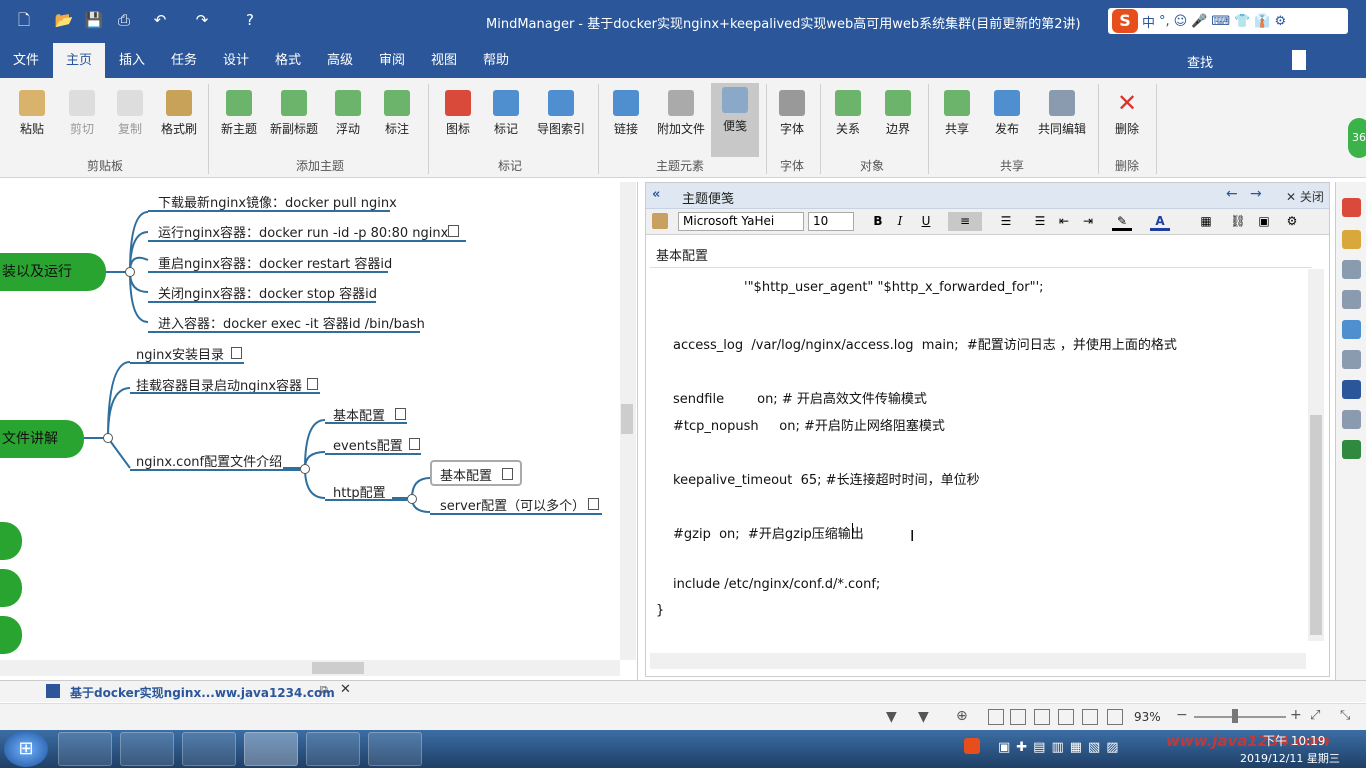 This screenshot has height=768, width=1366. Describe the element at coordinates (395, 749) in the screenshot. I see `taskbar-app-explorer` at that location.